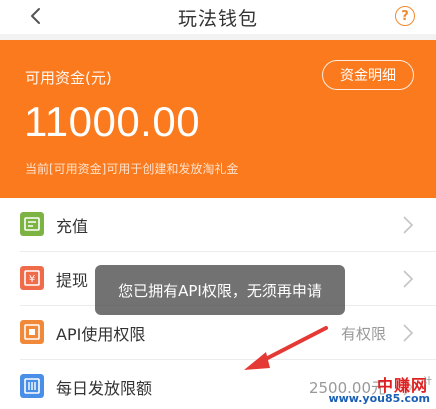 The image size is (436, 409). Describe the element at coordinates (368, 75) in the screenshot. I see `funds-detail-button: 资金明细` at that location.